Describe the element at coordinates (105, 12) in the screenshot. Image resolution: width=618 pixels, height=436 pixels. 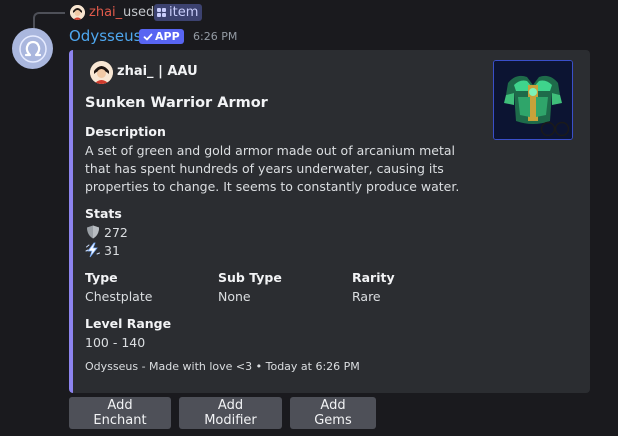
I see `command-user-name: zhai_` at that location.